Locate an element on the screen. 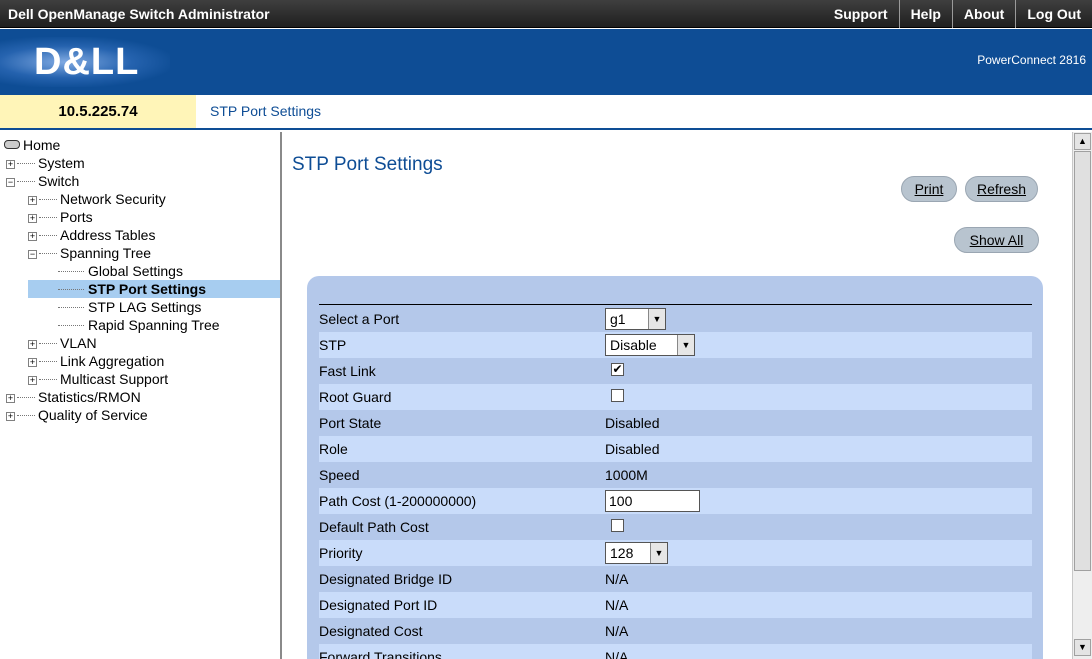 The height and width of the screenshot is (659, 1092). designated-cost-value: N/A is located at coordinates (617, 631).